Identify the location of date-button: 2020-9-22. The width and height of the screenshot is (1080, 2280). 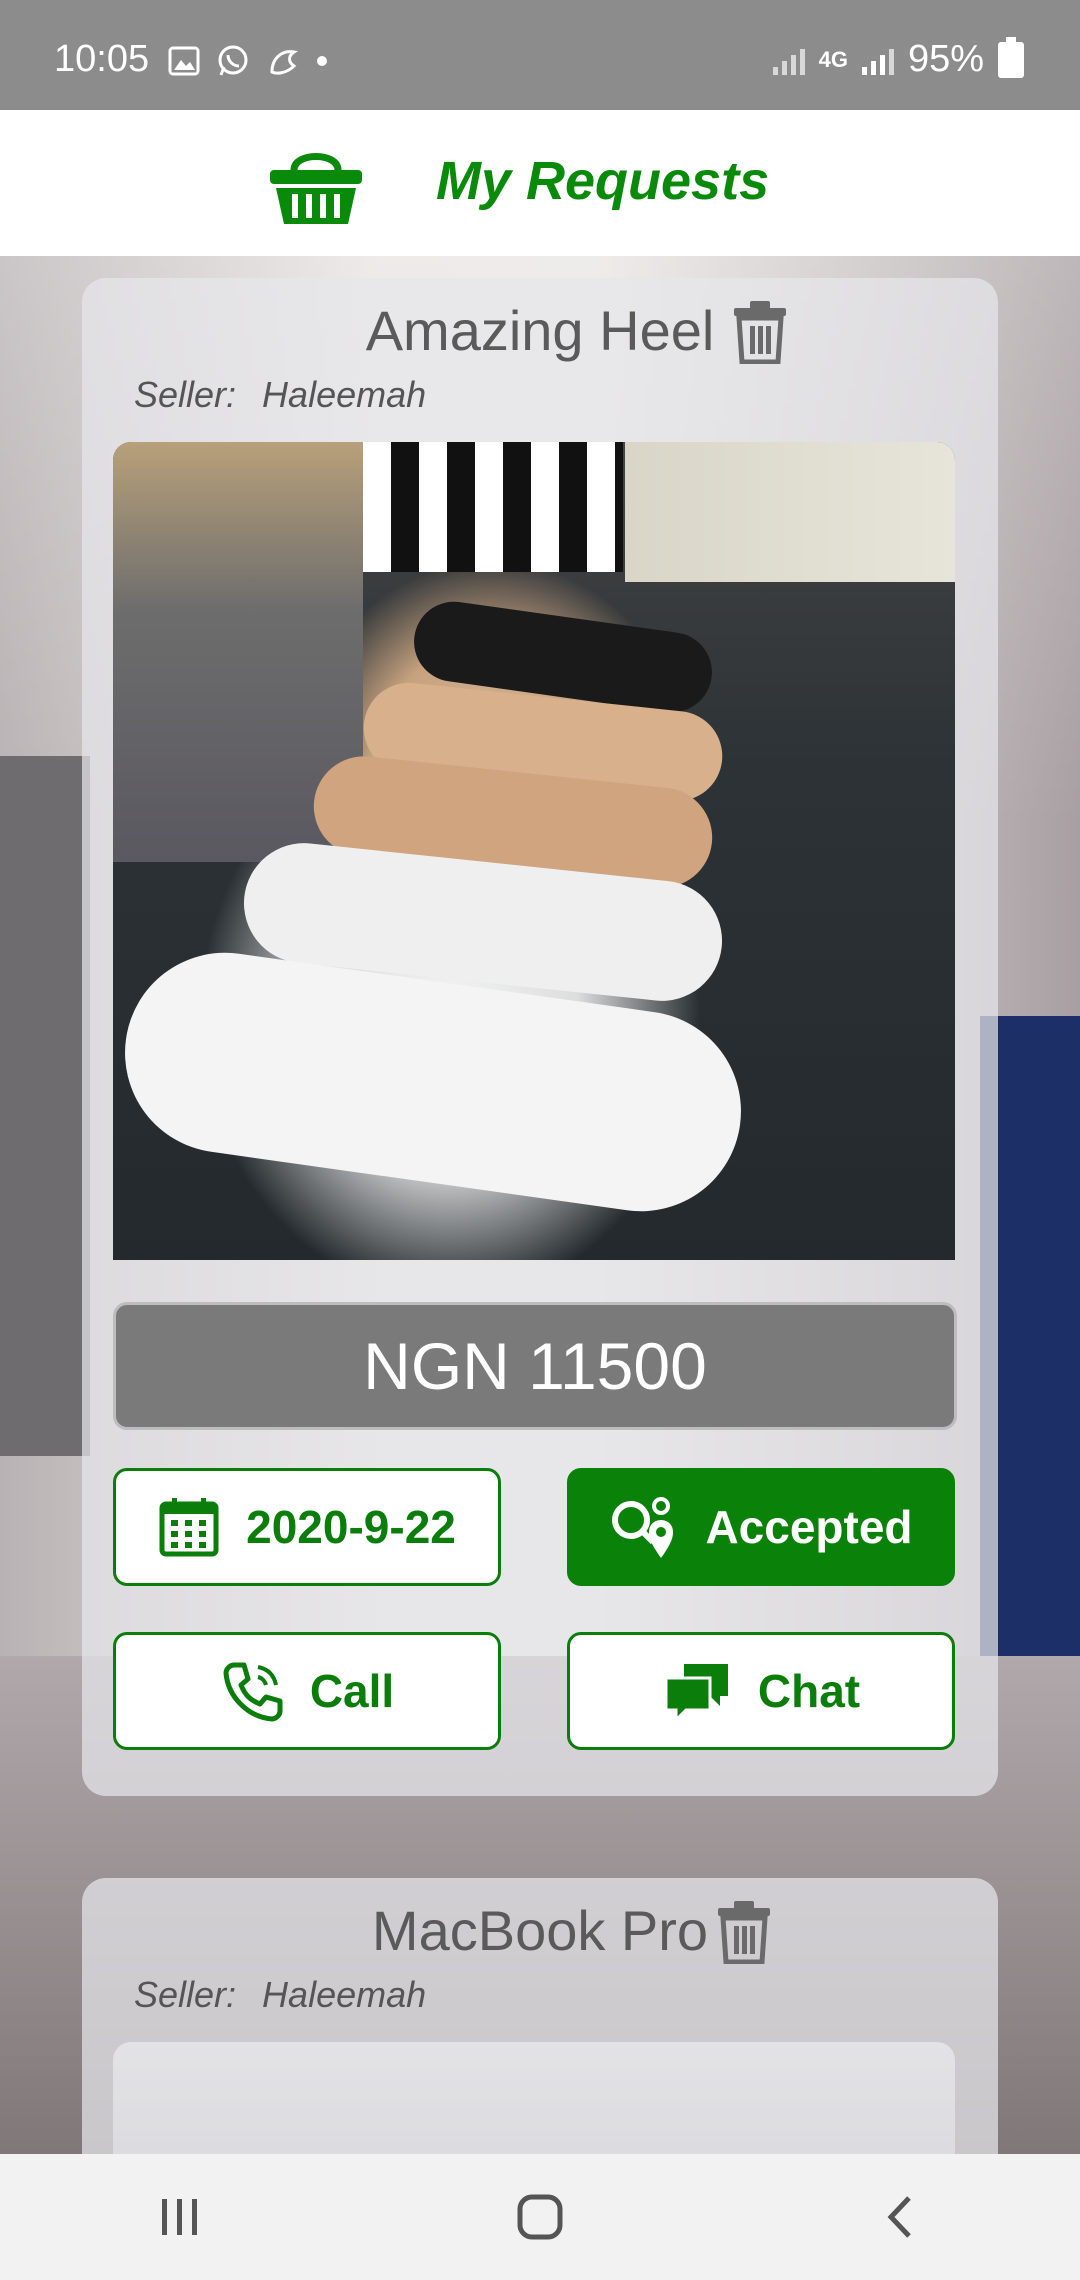
(307, 1527).